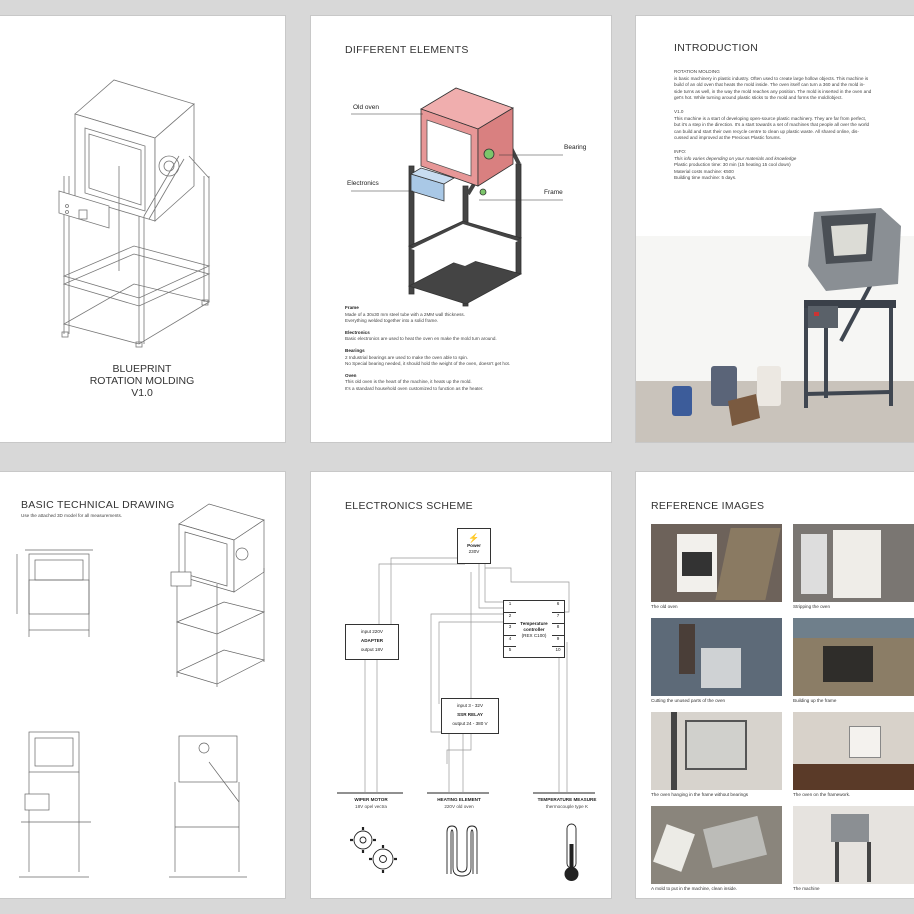 The width and height of the screenshot is (914, 914). What do you see at coordinates (775, 325) in the screenshot?
I see `machine-photo` at bounding box center [775, 325].